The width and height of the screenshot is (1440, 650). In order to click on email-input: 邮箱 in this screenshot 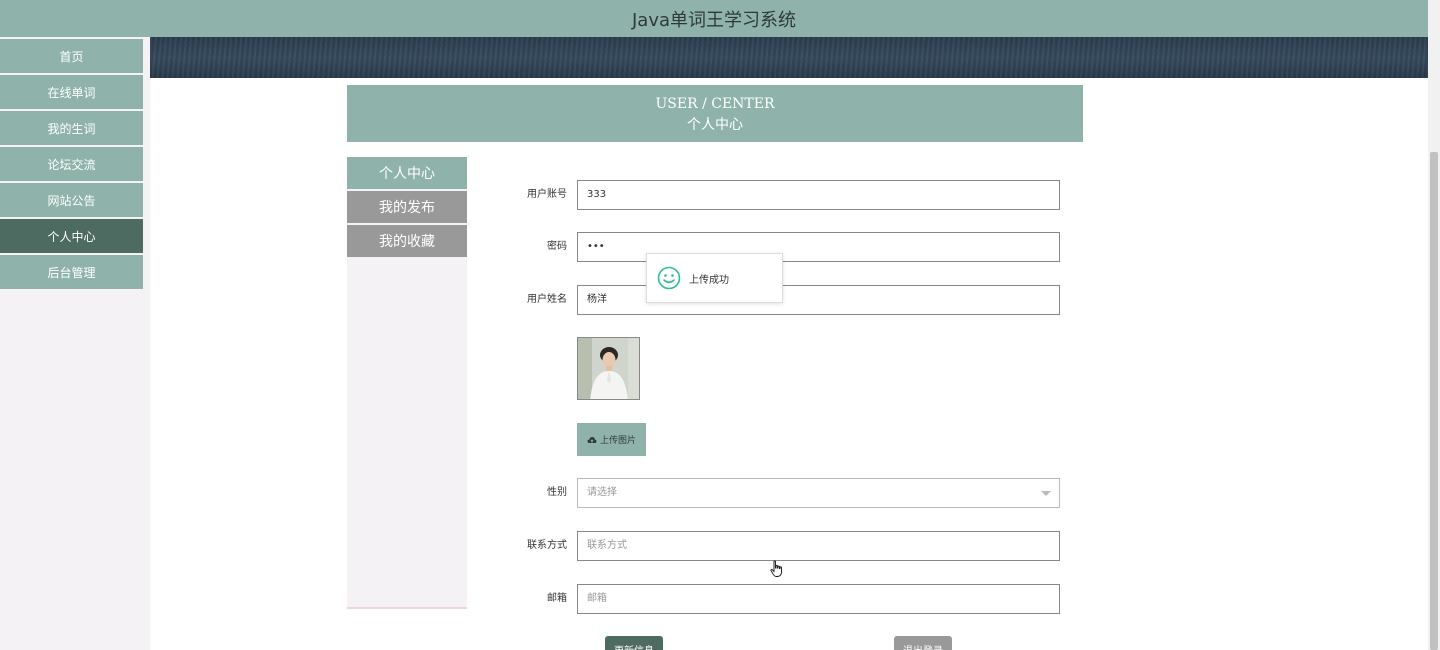, I will do `click(818, 599)`.